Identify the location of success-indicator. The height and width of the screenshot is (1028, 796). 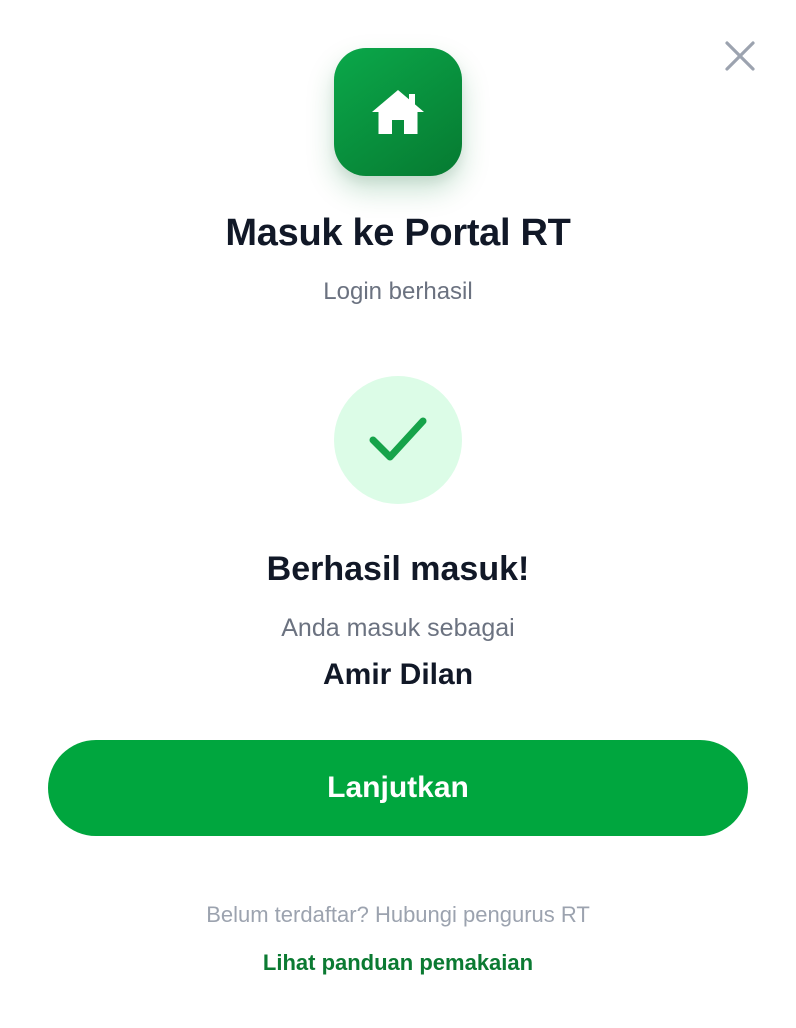
(398, 440).